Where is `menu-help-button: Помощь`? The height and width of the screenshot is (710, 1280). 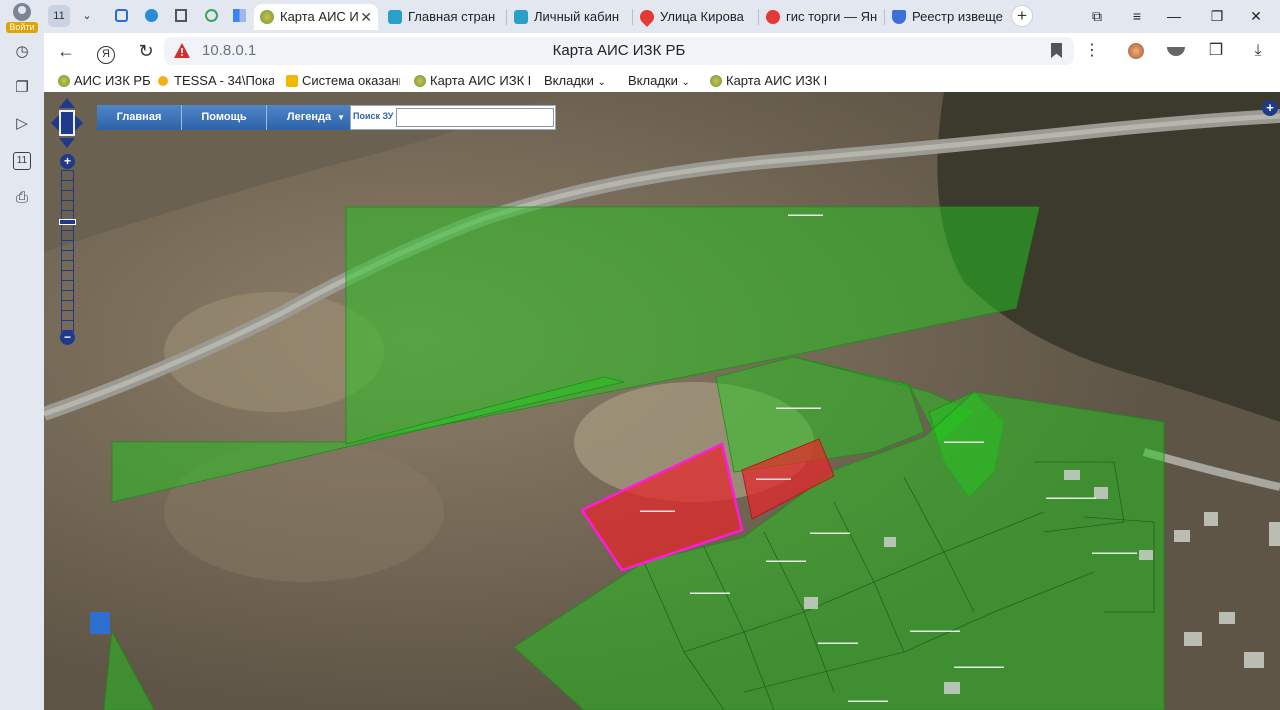 menu-help-button: Помощь is located at coordinates (224, 117).